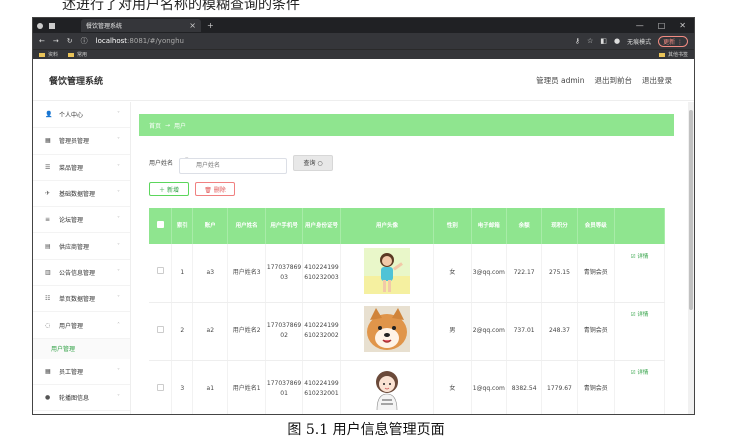  What do you see at coordinates (81, 348) in the screenshot?
I see `sidebar-subitem-user-management: 用户管理` at bounding box center [81, 348].